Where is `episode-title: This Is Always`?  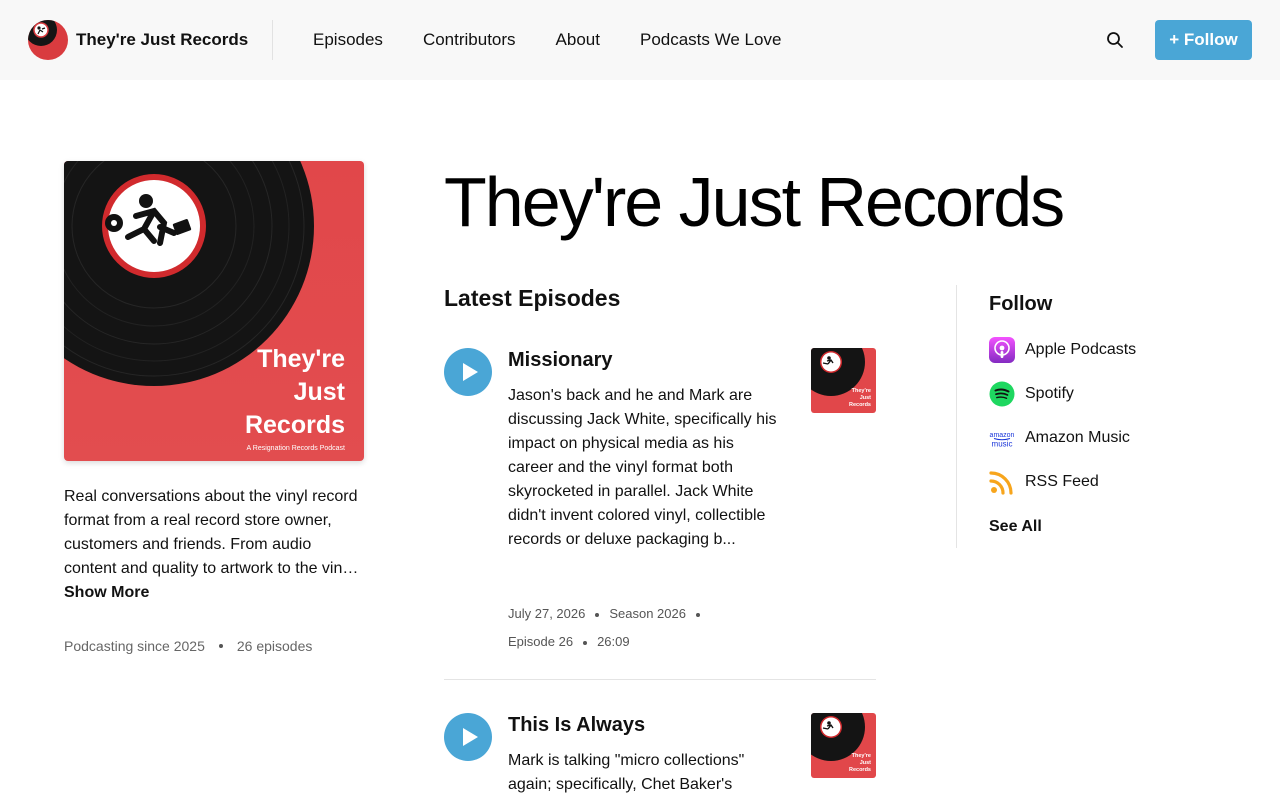
episode-title: This Is Always is located at coordinates (576, 725).